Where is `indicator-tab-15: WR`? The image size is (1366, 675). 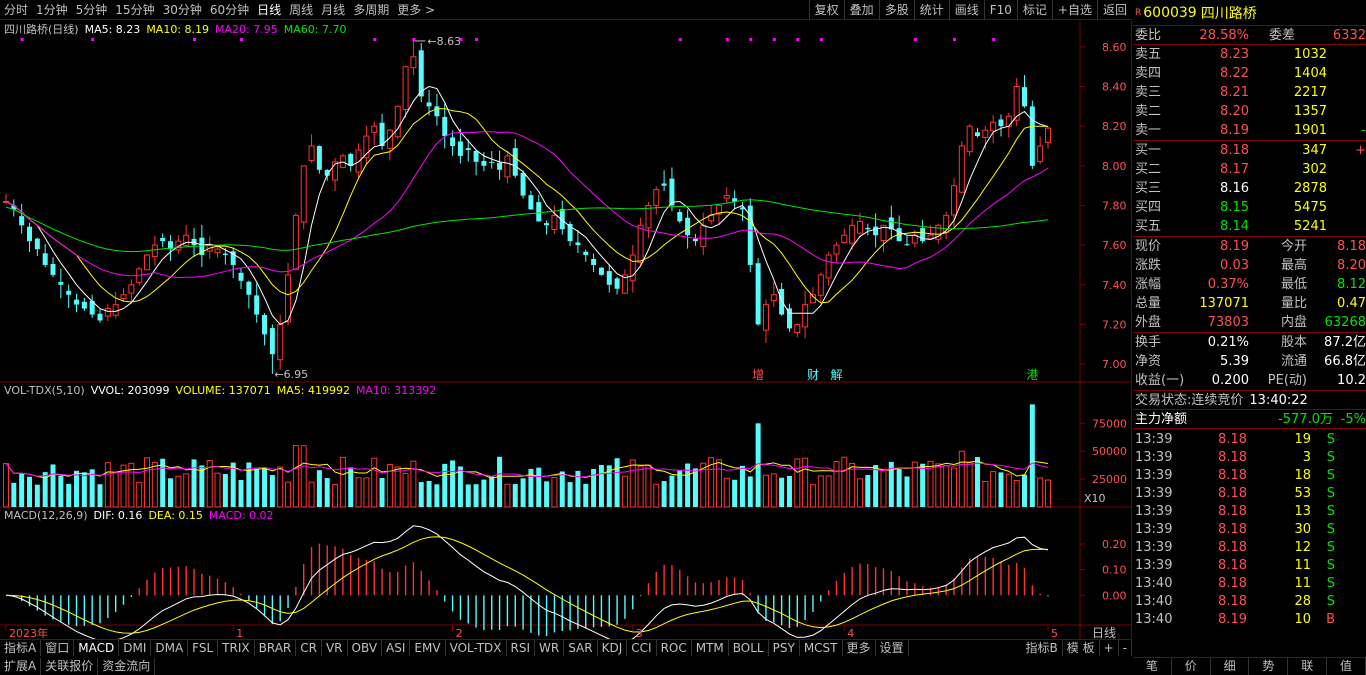
indicator-tab-15: WR is located at coordinates (550, 648).